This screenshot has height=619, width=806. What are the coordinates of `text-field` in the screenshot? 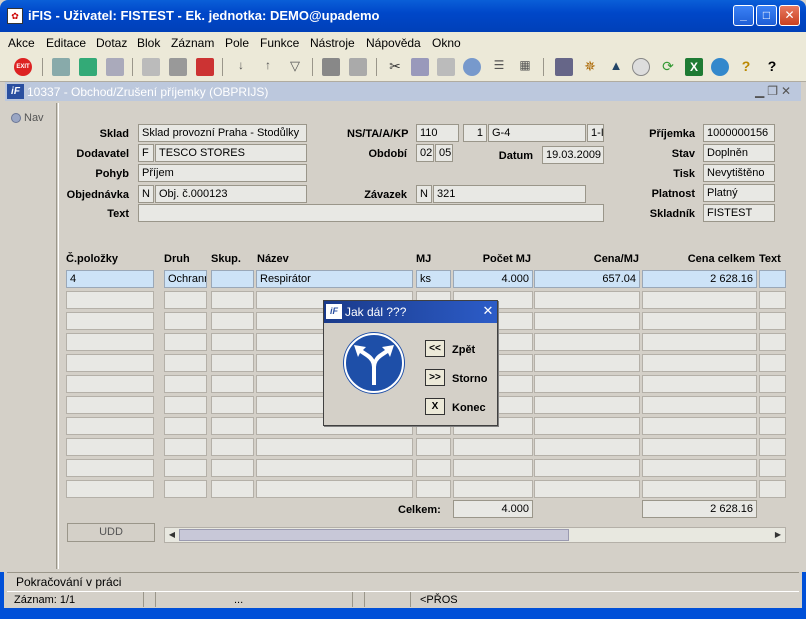 It's located at (371, 213).